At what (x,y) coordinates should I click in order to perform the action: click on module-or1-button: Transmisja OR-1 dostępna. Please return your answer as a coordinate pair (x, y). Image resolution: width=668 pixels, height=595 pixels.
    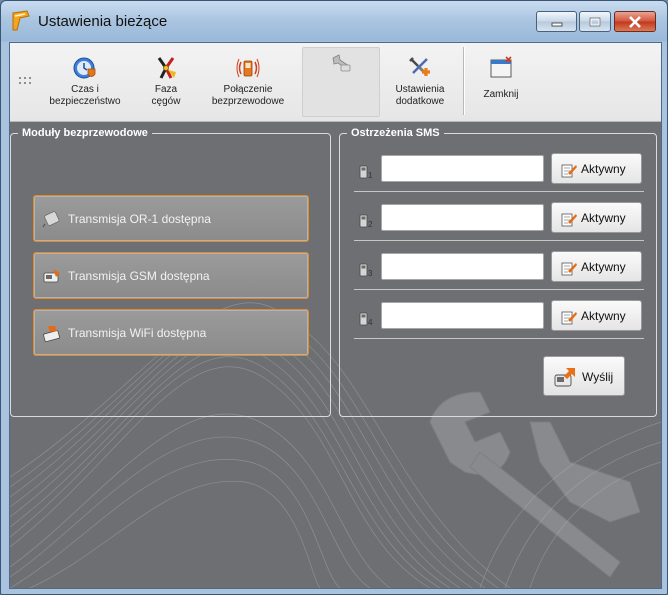
    Looking at the image, I should click on (171, 218).